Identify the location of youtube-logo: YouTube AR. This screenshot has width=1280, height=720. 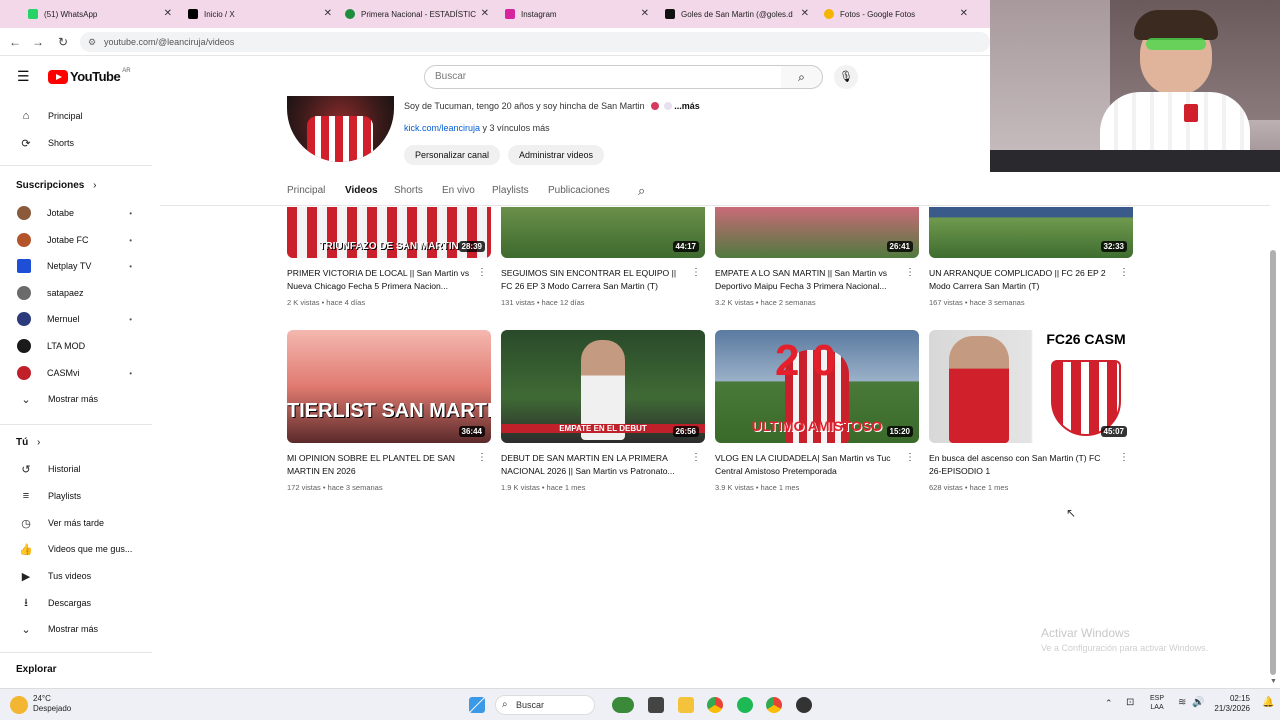
(89, 76).